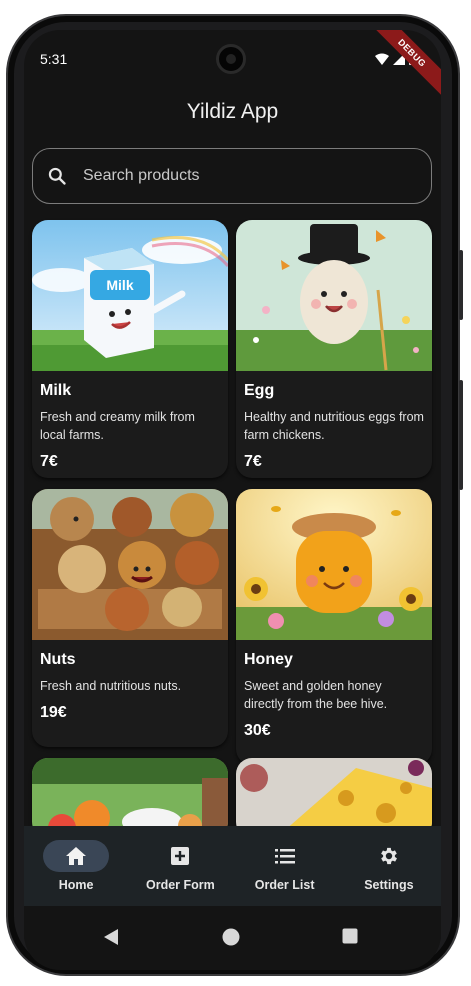  What do you see at coordinates (389, 885) in the screenshot?
I see `nav-label-settings: Settings` at bounding box center [389, 885].